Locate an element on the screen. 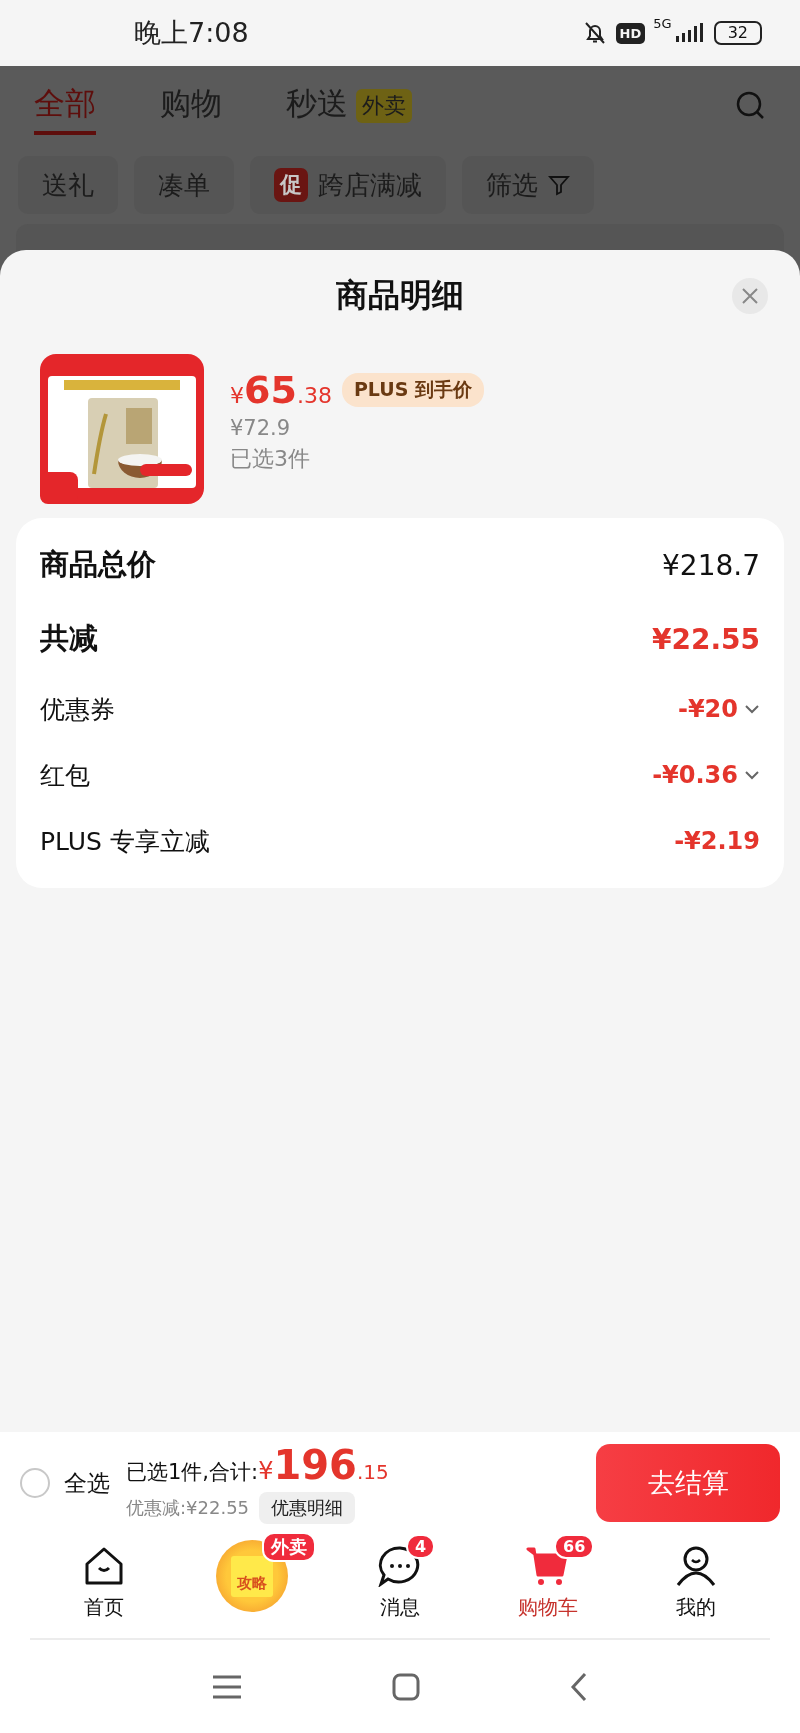 Image resolution: width=800 pixels, height=1733 pixels. summary-value: -¥20 is located at coordinates (707, 709).